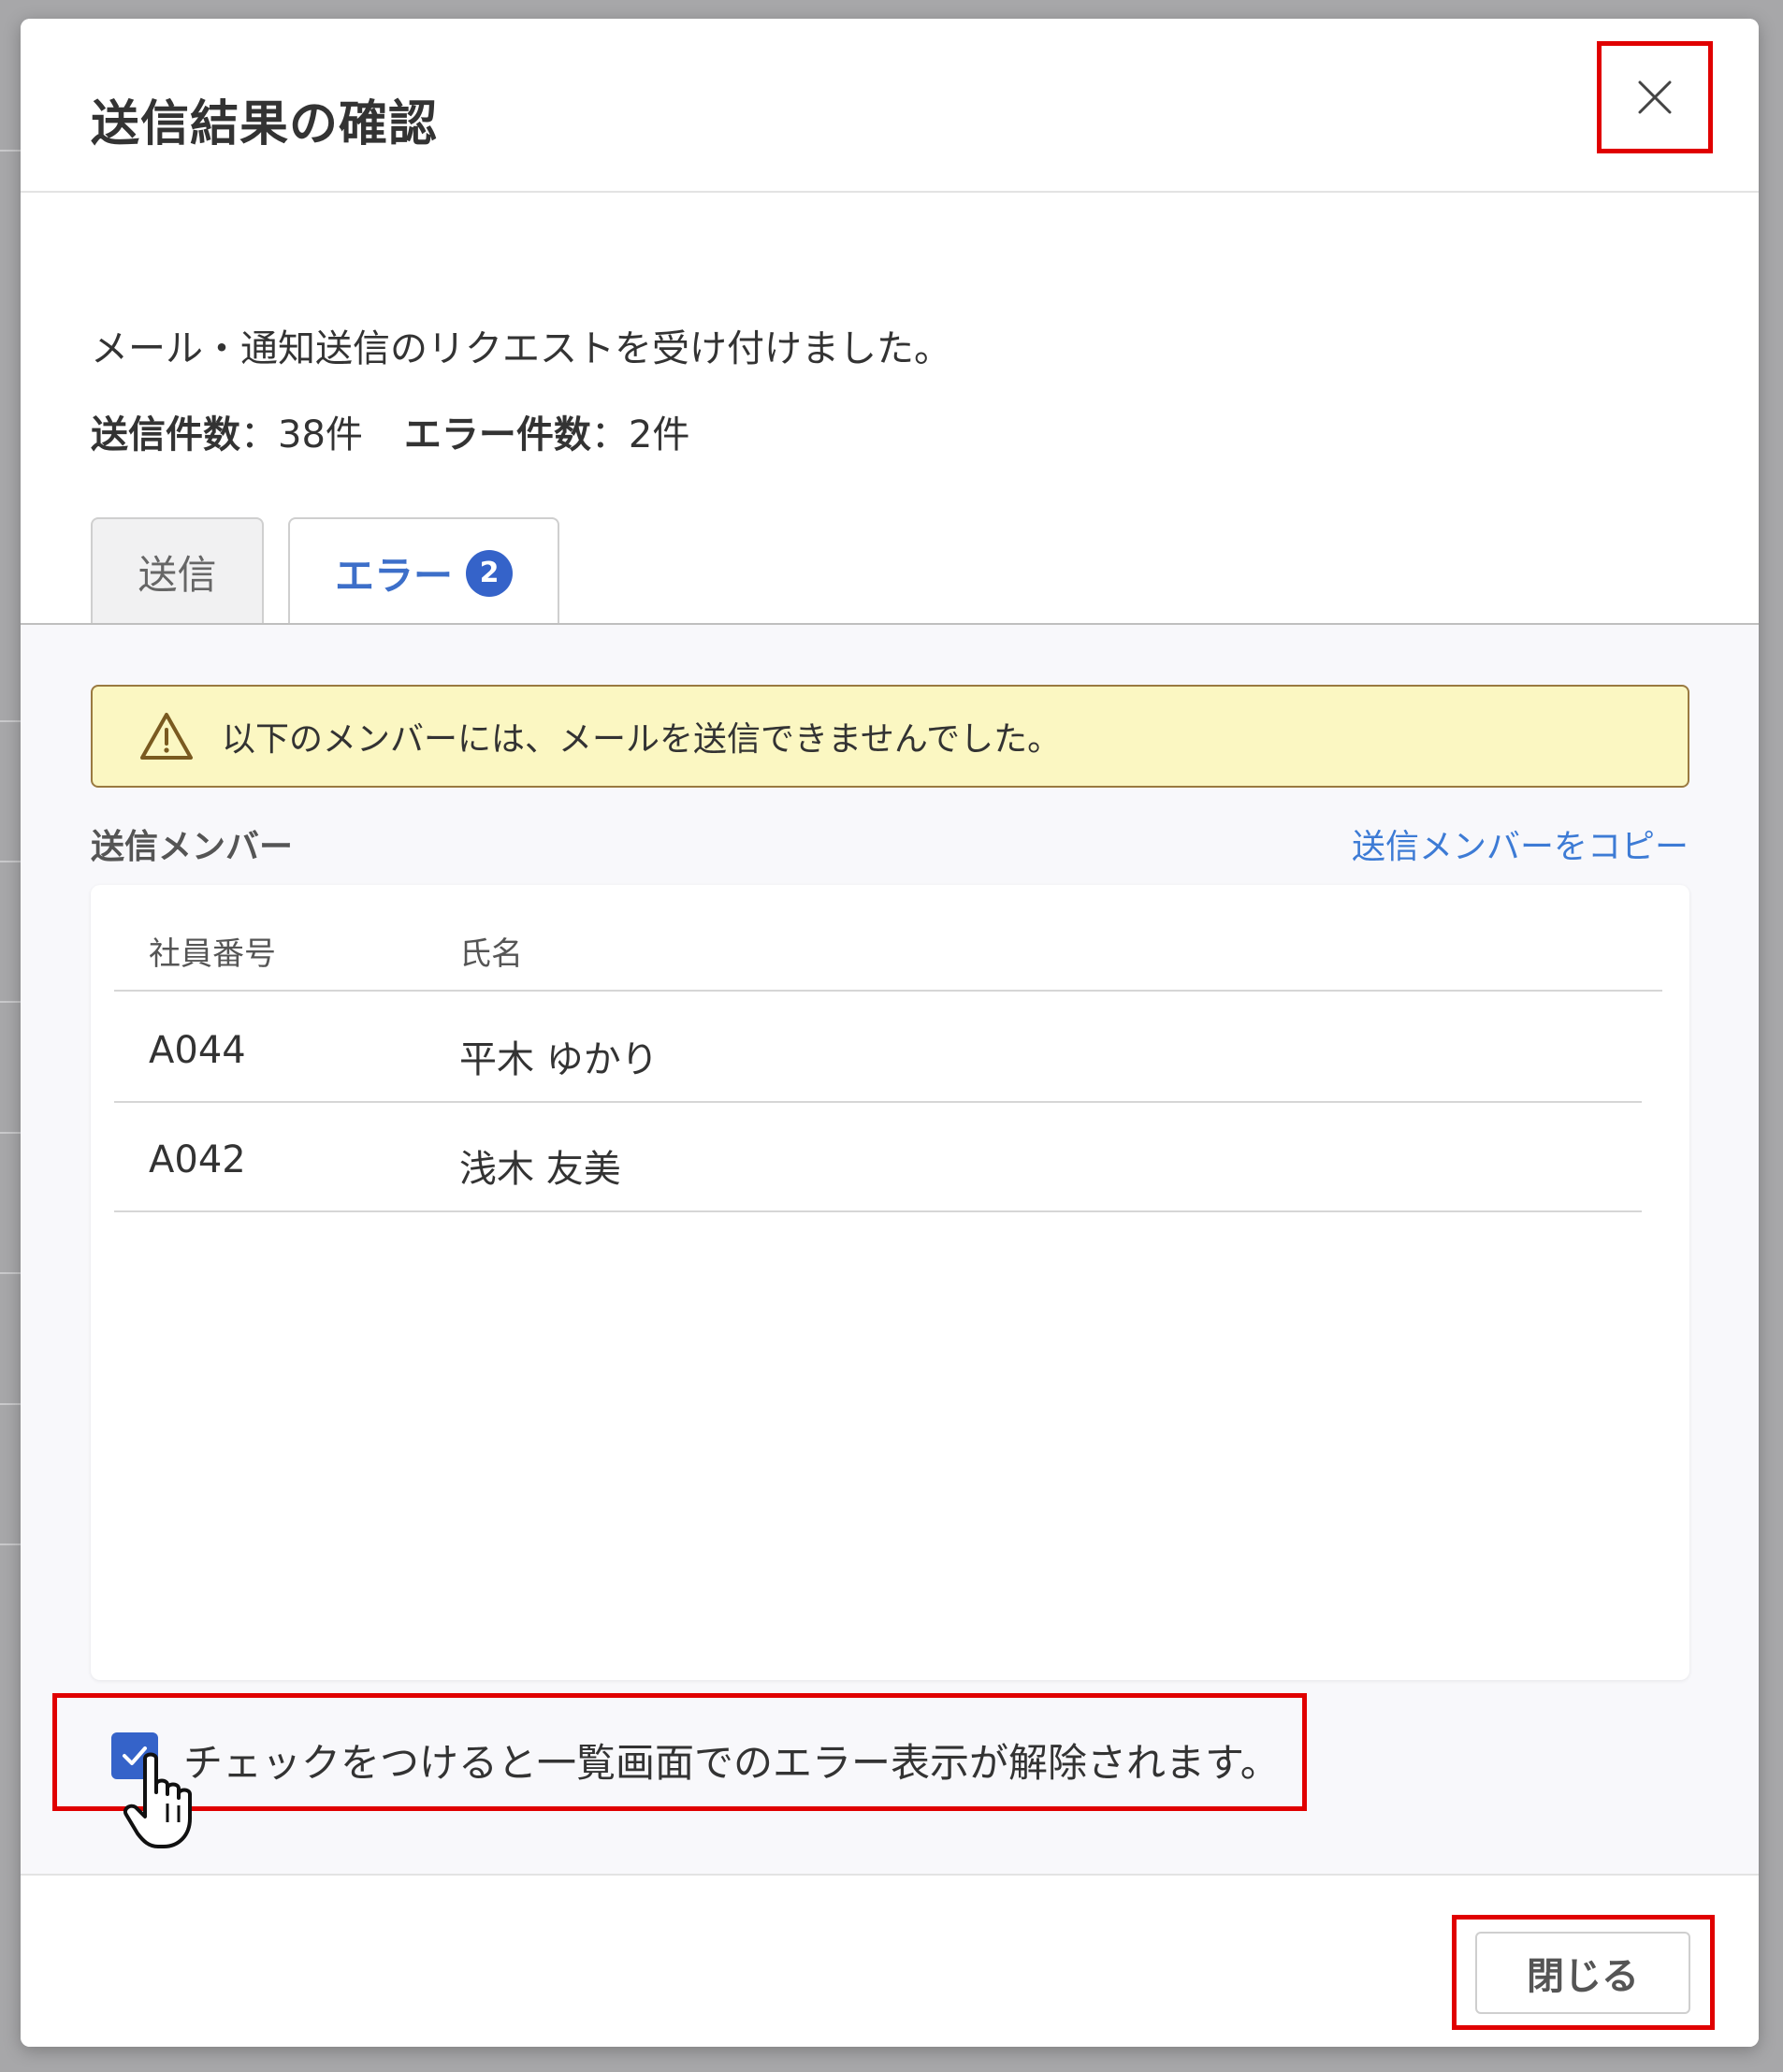 The height and width of the screenshot is (2072, 1783). Describe the element at coordinates (640, 434) in the screenshot. I see `error-count-value: ：2件` at that location.